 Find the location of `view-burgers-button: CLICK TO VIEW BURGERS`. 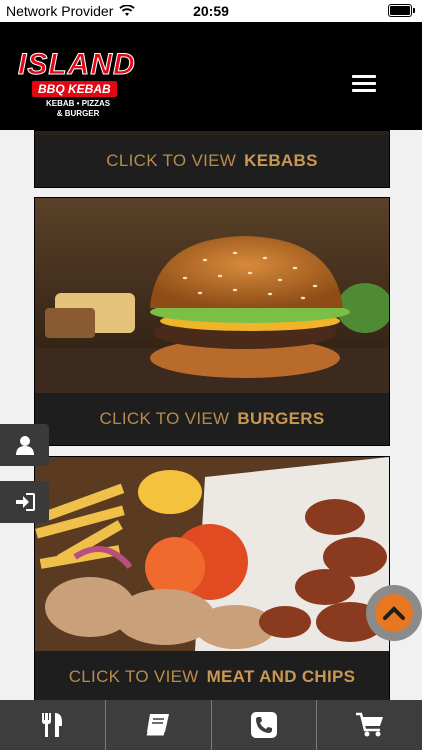

view-burgers-button: CLICK TO VIEW BURGERS is located at coordinates (212, 419).